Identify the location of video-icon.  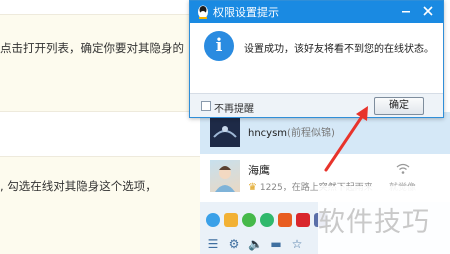
(285, 220).